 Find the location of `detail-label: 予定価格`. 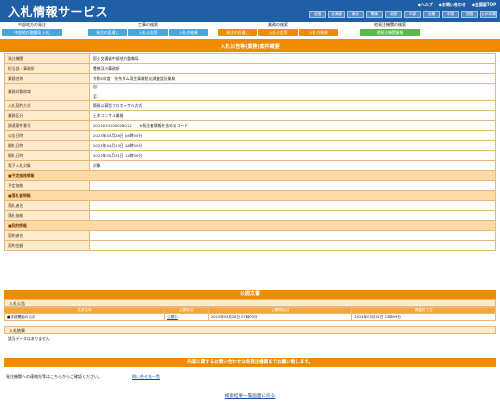

detail-label: 予定価格 is located at coordinates (47, 185).